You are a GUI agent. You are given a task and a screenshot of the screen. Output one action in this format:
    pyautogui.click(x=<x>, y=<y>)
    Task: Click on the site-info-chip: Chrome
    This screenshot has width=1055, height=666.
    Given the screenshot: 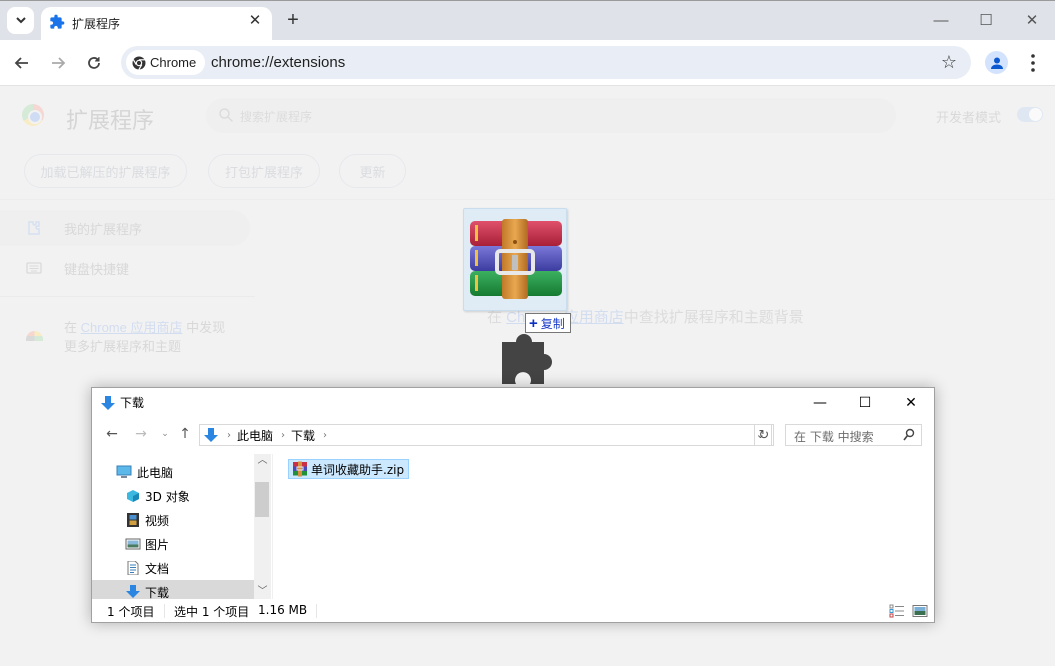 What is the action you would take?
    pyautogui.click(x=166, y=62)
    